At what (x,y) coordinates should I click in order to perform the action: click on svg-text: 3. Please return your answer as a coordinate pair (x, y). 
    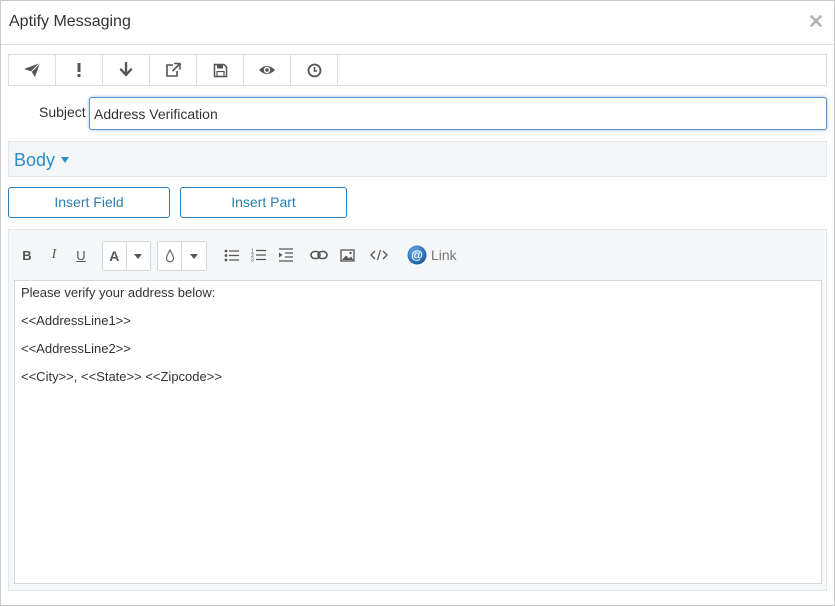
    Looking at the image, I should click on (252, 260).